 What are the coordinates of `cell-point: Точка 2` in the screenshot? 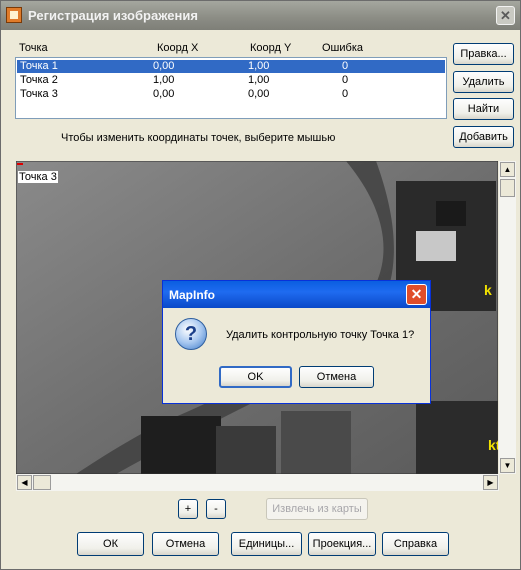 It's located at (39, 80).